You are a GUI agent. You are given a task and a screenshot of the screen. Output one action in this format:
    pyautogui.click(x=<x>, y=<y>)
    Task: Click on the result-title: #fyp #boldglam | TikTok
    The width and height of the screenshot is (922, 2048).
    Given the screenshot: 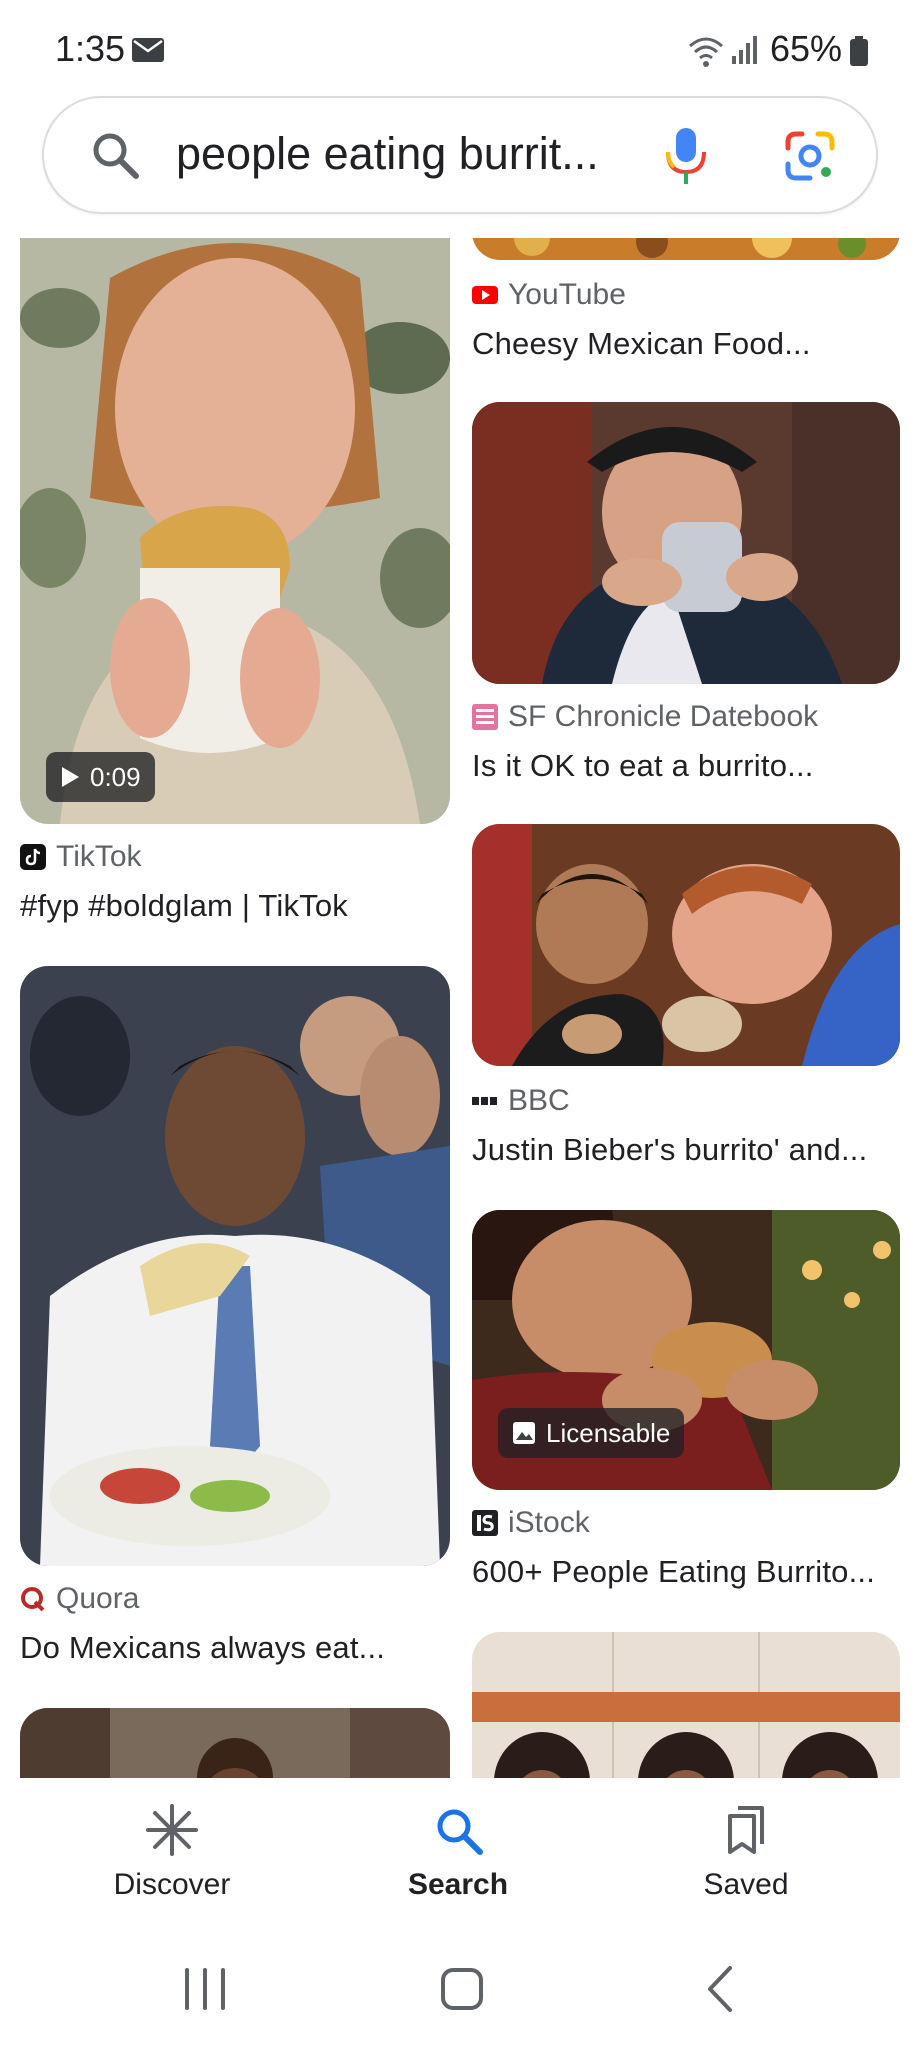 What is the action you would take?
    pyautogui.click(x=184, y=906)
    